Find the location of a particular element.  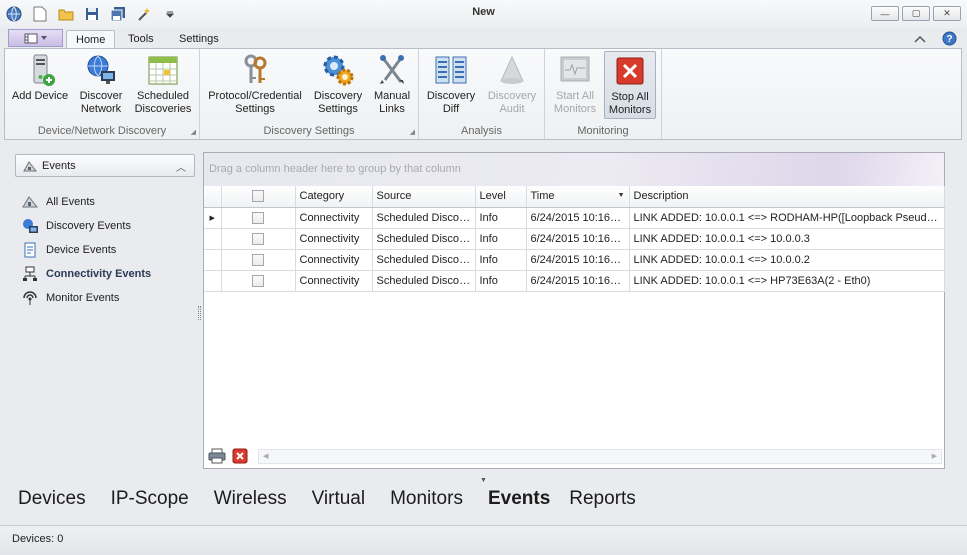

protocol-credential-settings-button: Protocol/Credential Settings is located at coordinates (255, 85).